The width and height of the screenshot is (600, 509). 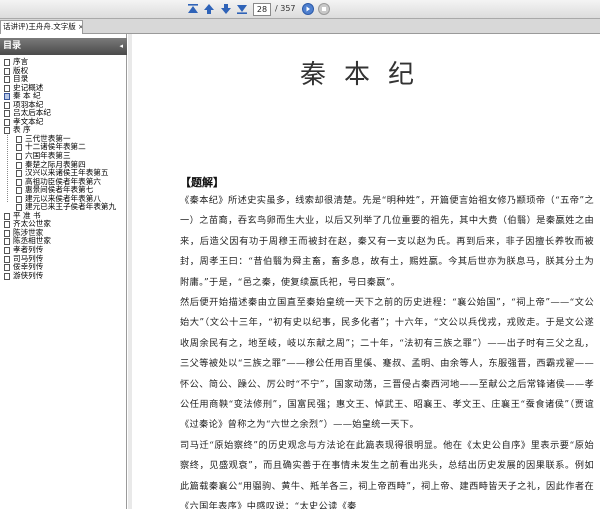 I want to click on close-icon: ×, so click(x=80, y=27).